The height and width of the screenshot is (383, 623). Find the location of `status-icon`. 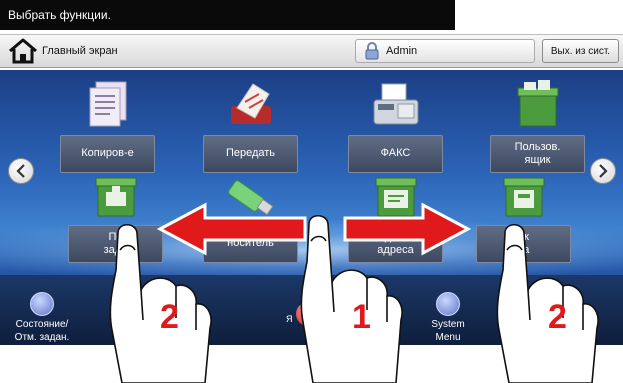

status-icon is located at coordinates (42, 304).